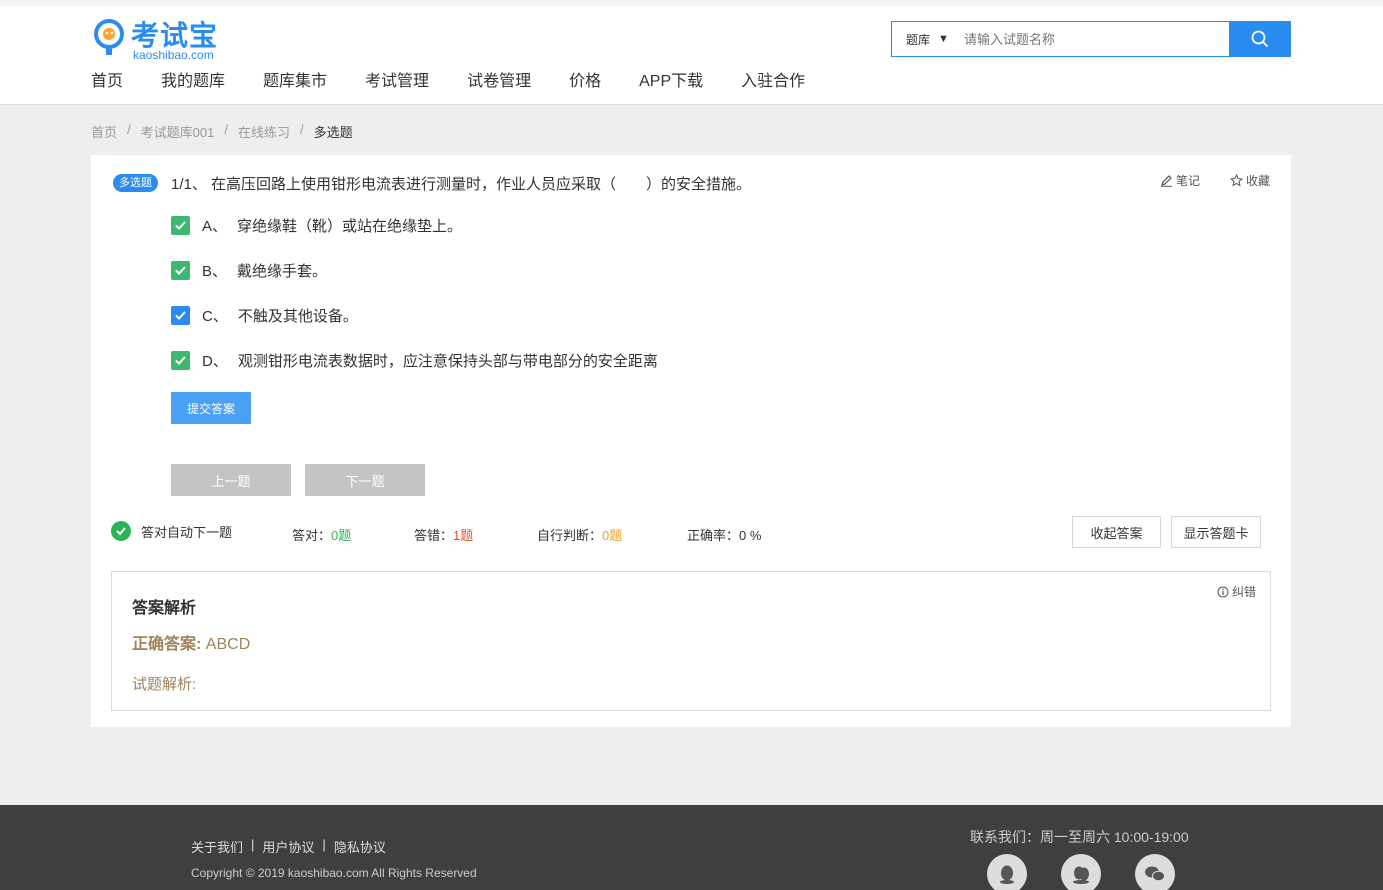  Describe the element at coordinates (166, 38) in the screenshot. I see `site-logo: 考试宝 kaoshibao.com` at that location.